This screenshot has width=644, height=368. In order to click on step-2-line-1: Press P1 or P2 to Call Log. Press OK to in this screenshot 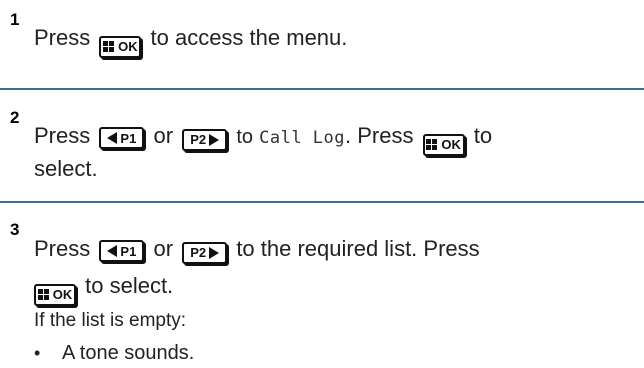, I will do `click(263, 139)`.